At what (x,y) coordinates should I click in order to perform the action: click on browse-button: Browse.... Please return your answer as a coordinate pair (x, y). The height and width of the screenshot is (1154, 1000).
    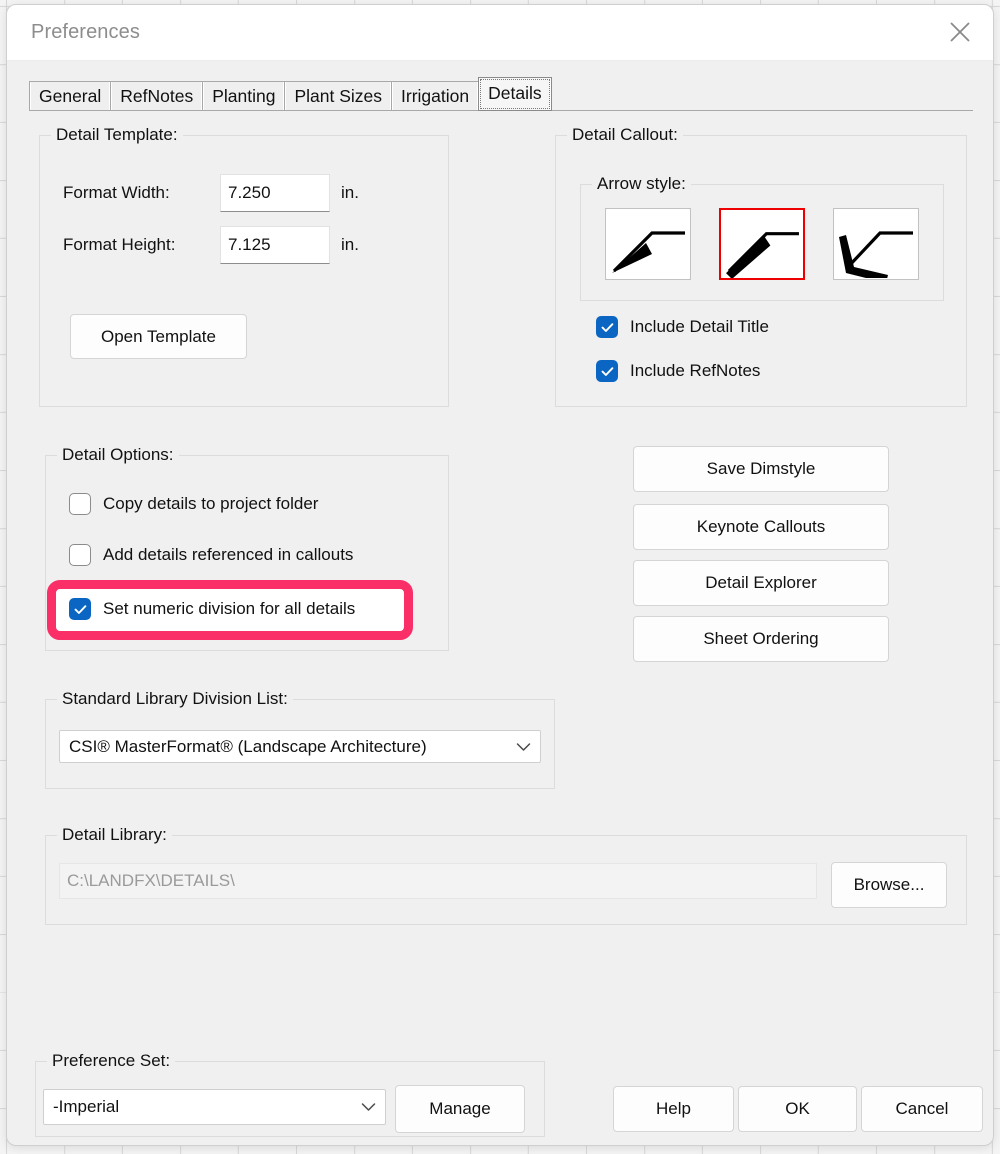
    Looking at the image, I should click on (889, 885).